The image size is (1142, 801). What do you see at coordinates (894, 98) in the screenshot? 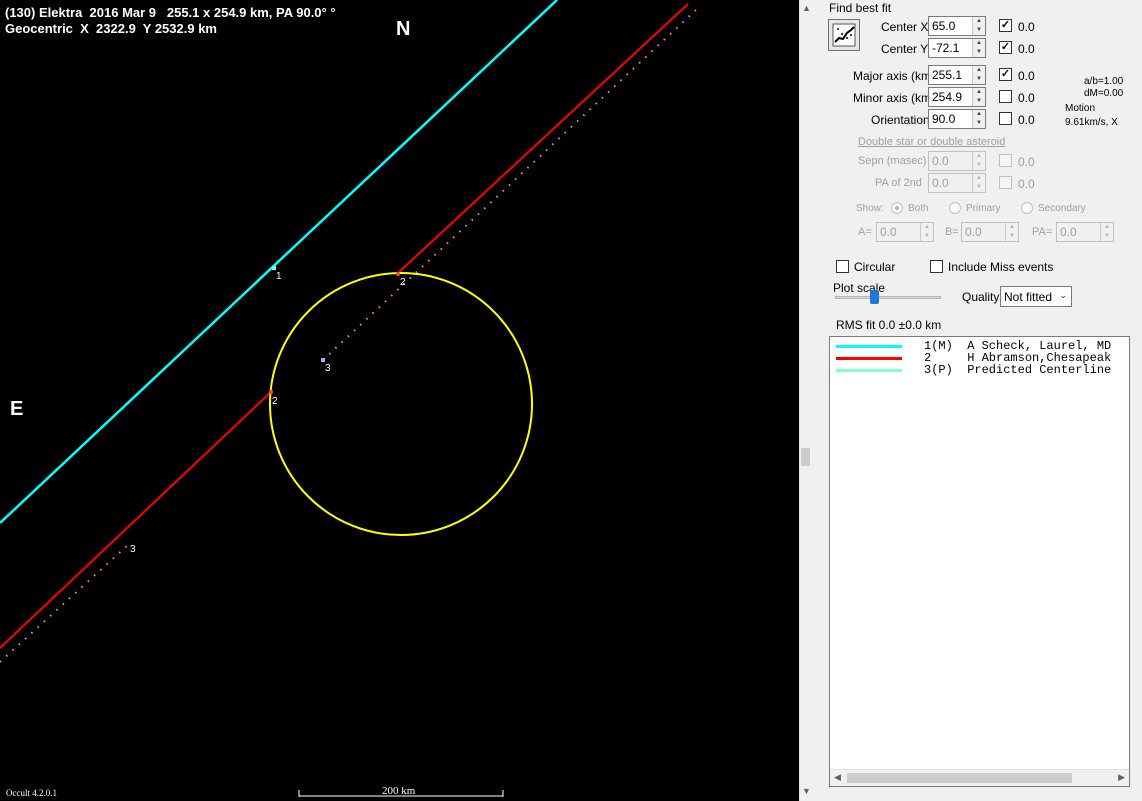
I see `minor-axis-label: Minor axis (km)` at bounding box center [894, 98].